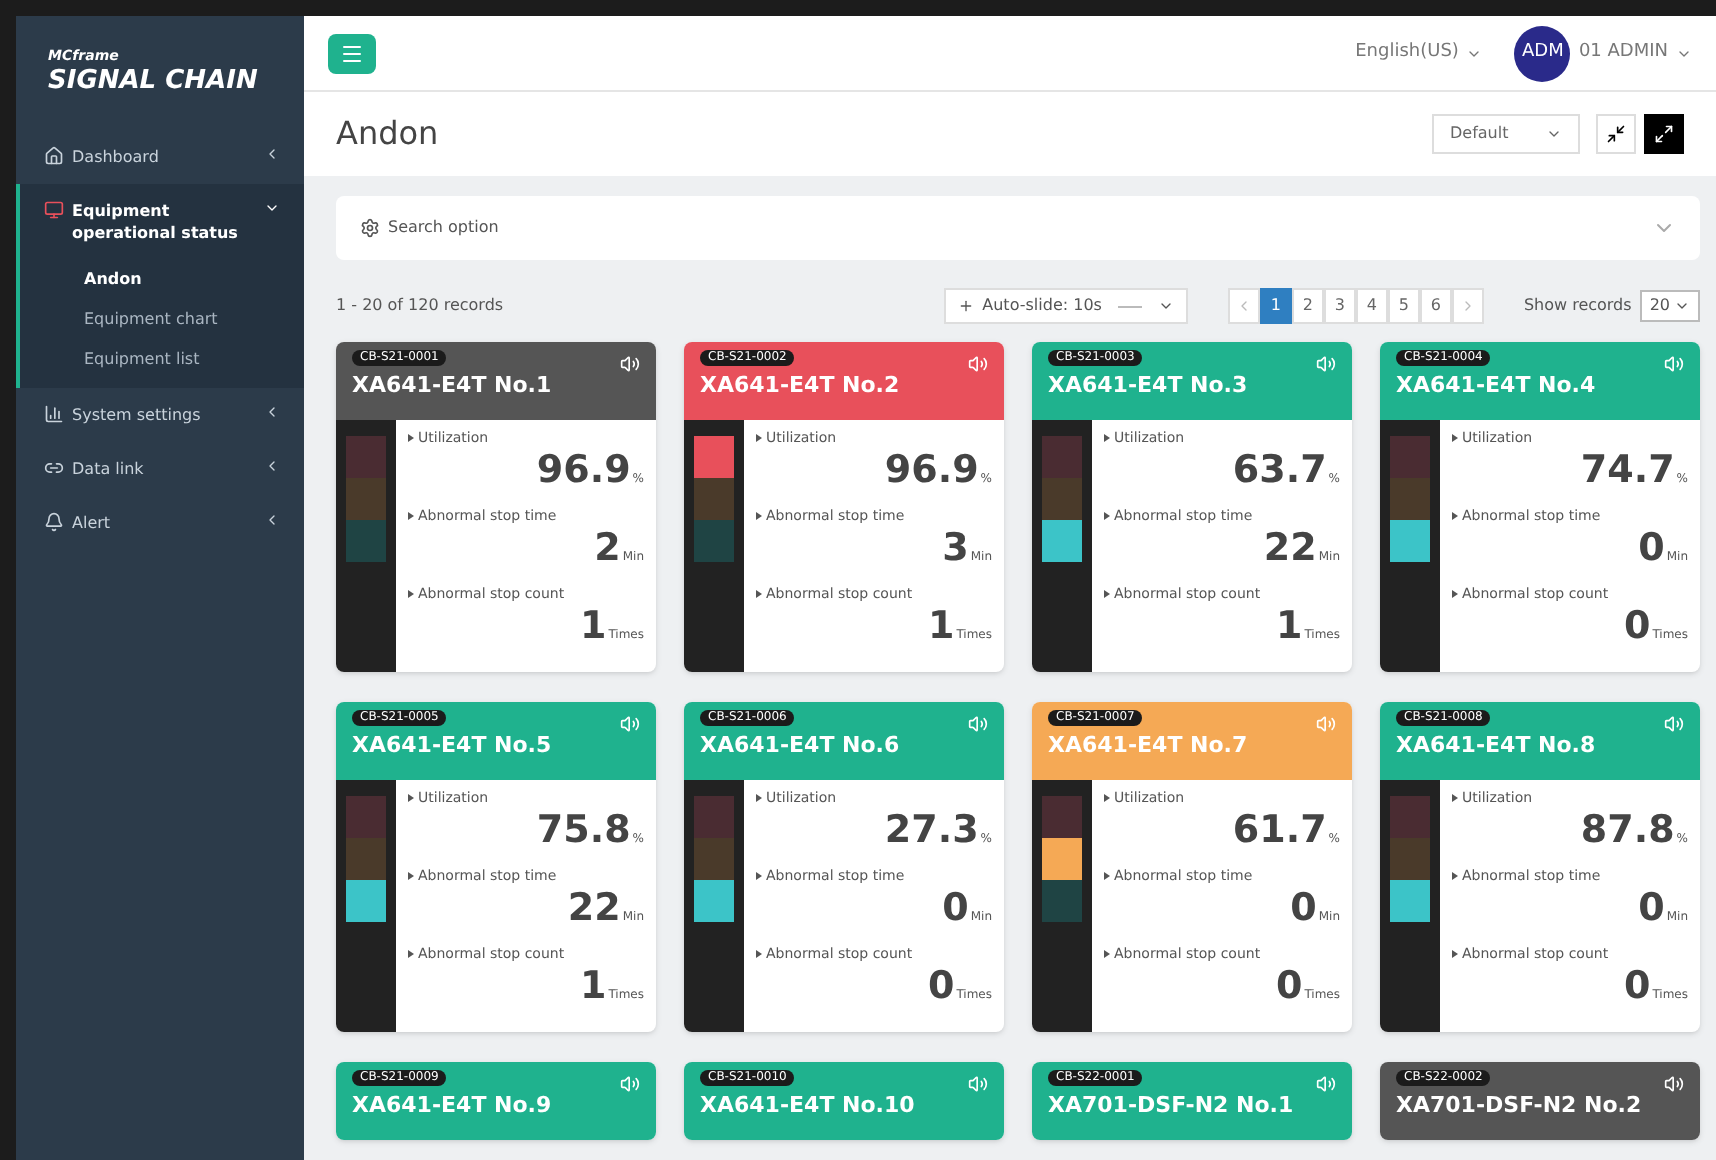 The width and height of the screenshot is (1716, 1160). What do you see at coordinates (1506, 134) in the screenshot?
I see `view-select: Default` at bounding box center [1506, 134].